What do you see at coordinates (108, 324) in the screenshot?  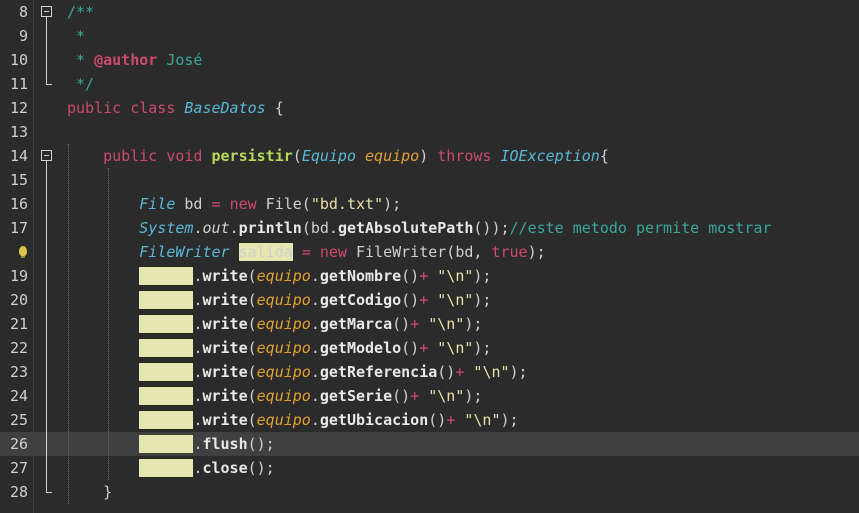 I see `indent-guide-method` at bounding box center [108, 324].